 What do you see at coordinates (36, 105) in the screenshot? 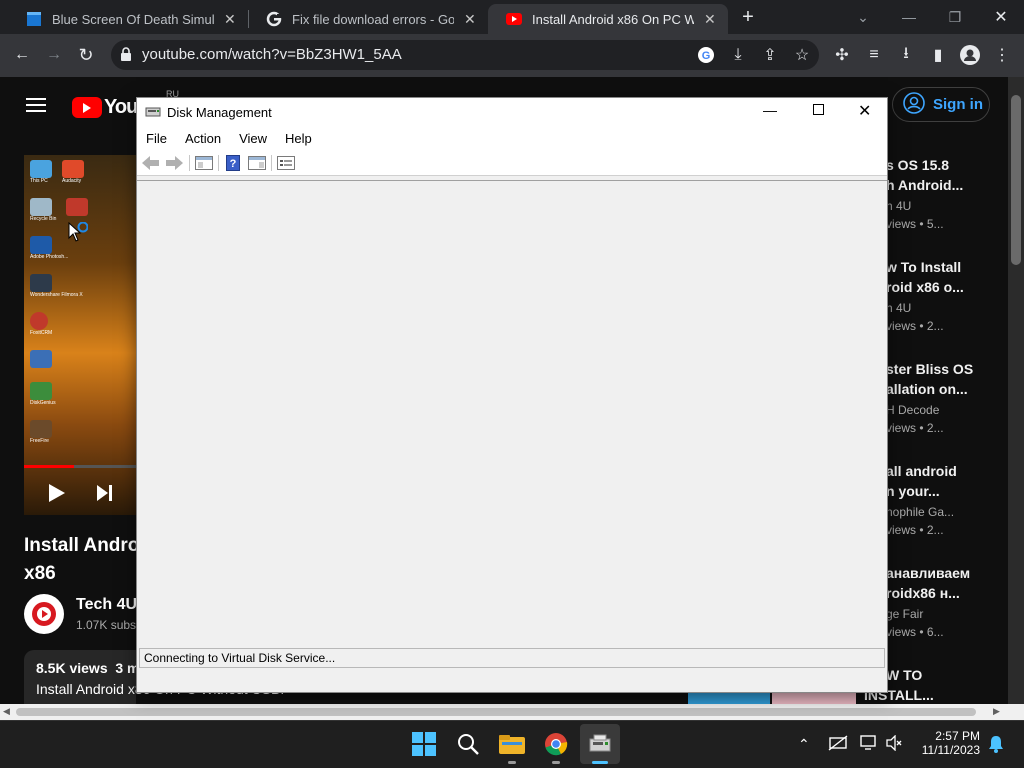
I see `hamburger-icon` at bounding box center [36, 105].